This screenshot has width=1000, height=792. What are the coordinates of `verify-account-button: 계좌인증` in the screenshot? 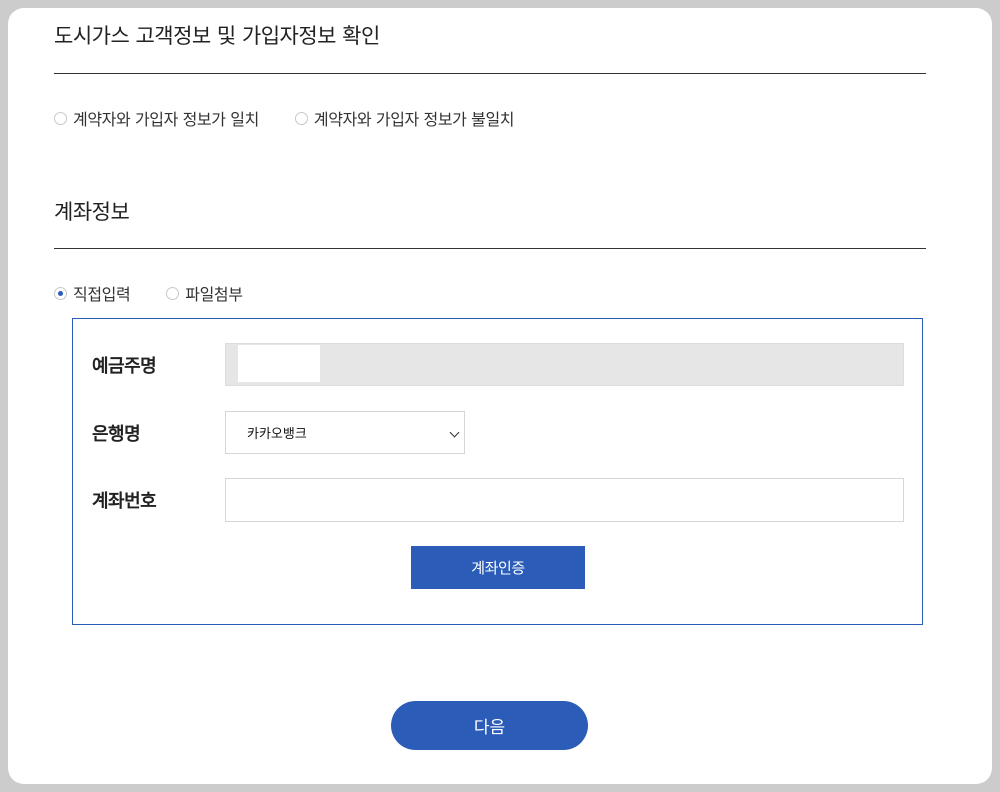 It's located at (498, 567).